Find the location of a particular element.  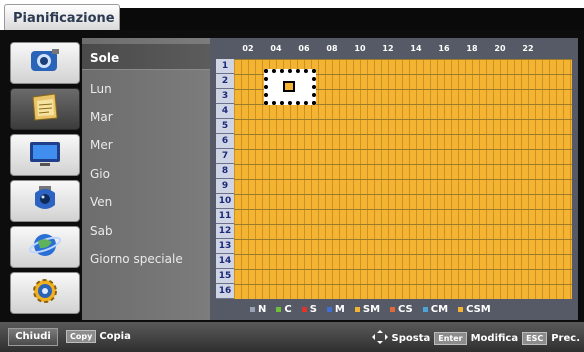

network-button is located at coordinates (45, 247).